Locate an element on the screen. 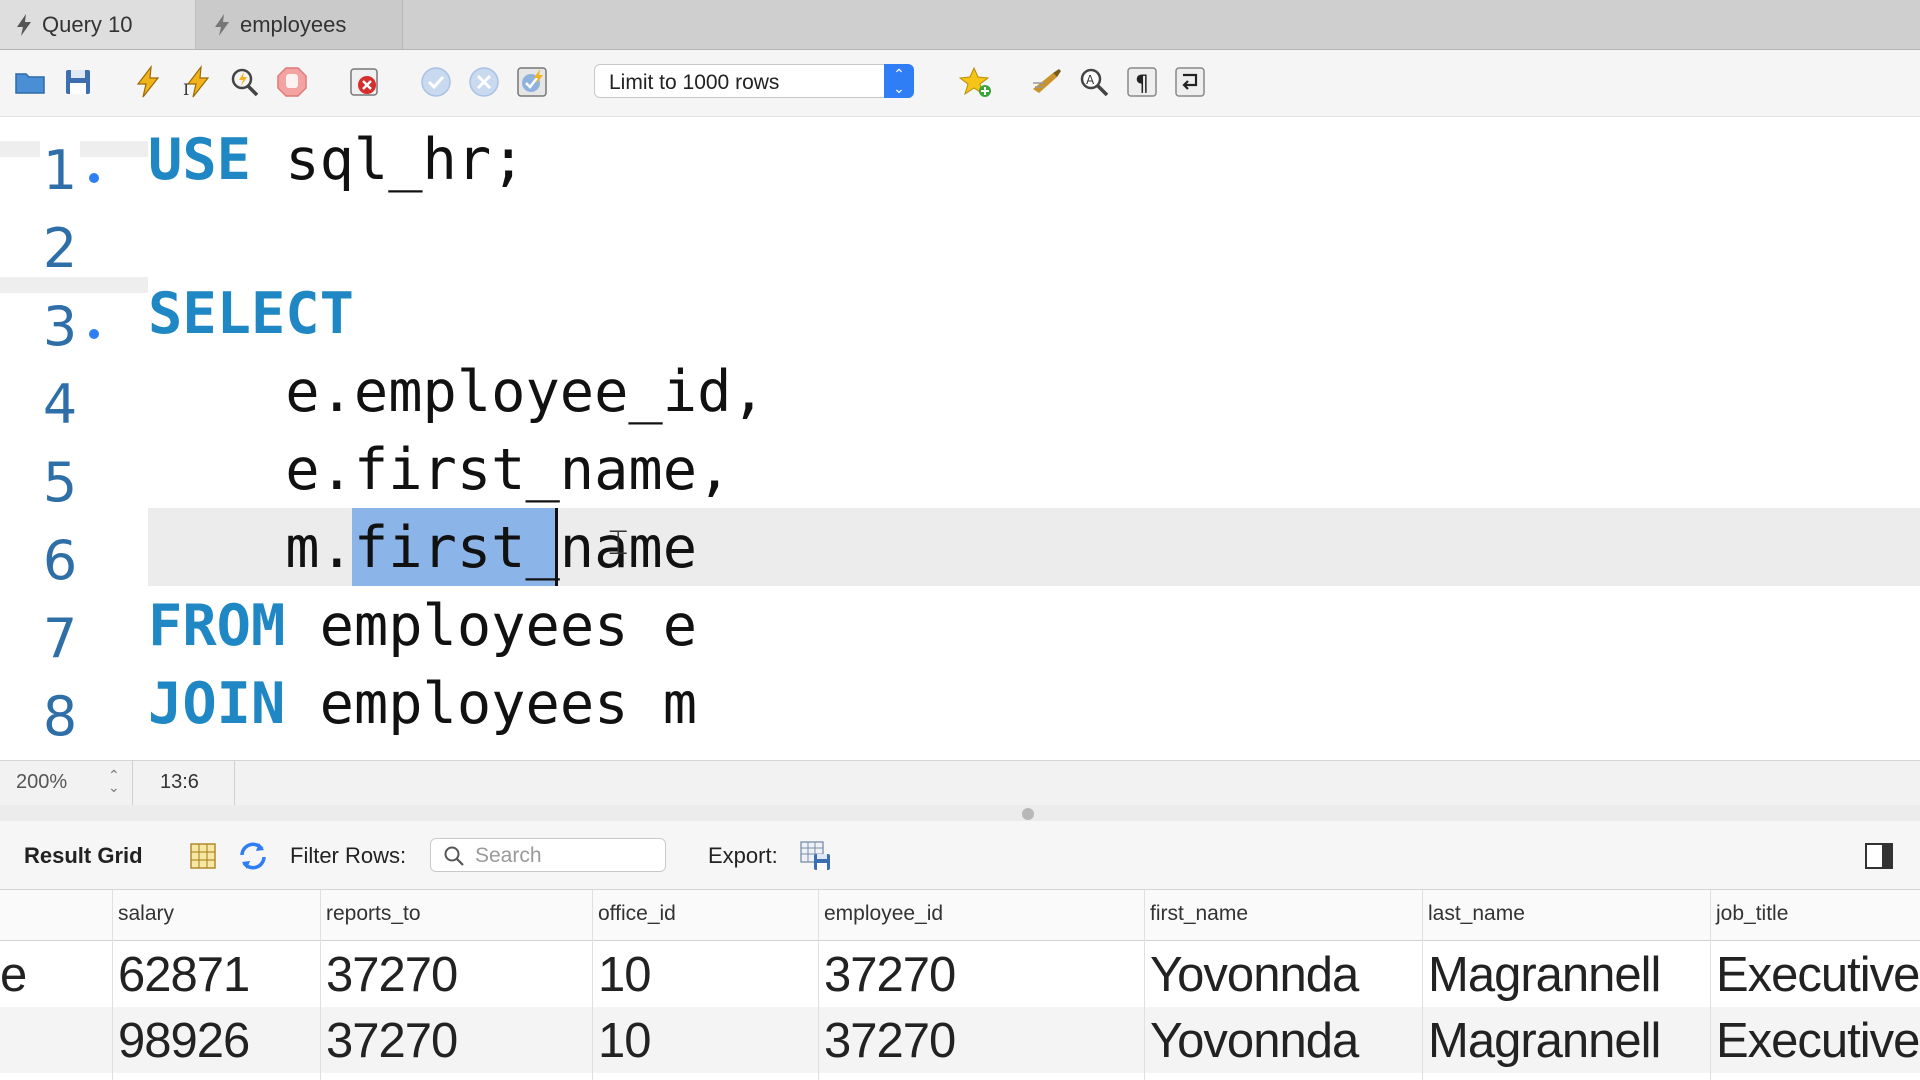 The image size is (1920, 1080). column-header-job-title: job_title is located at coordinates (1752, 914).